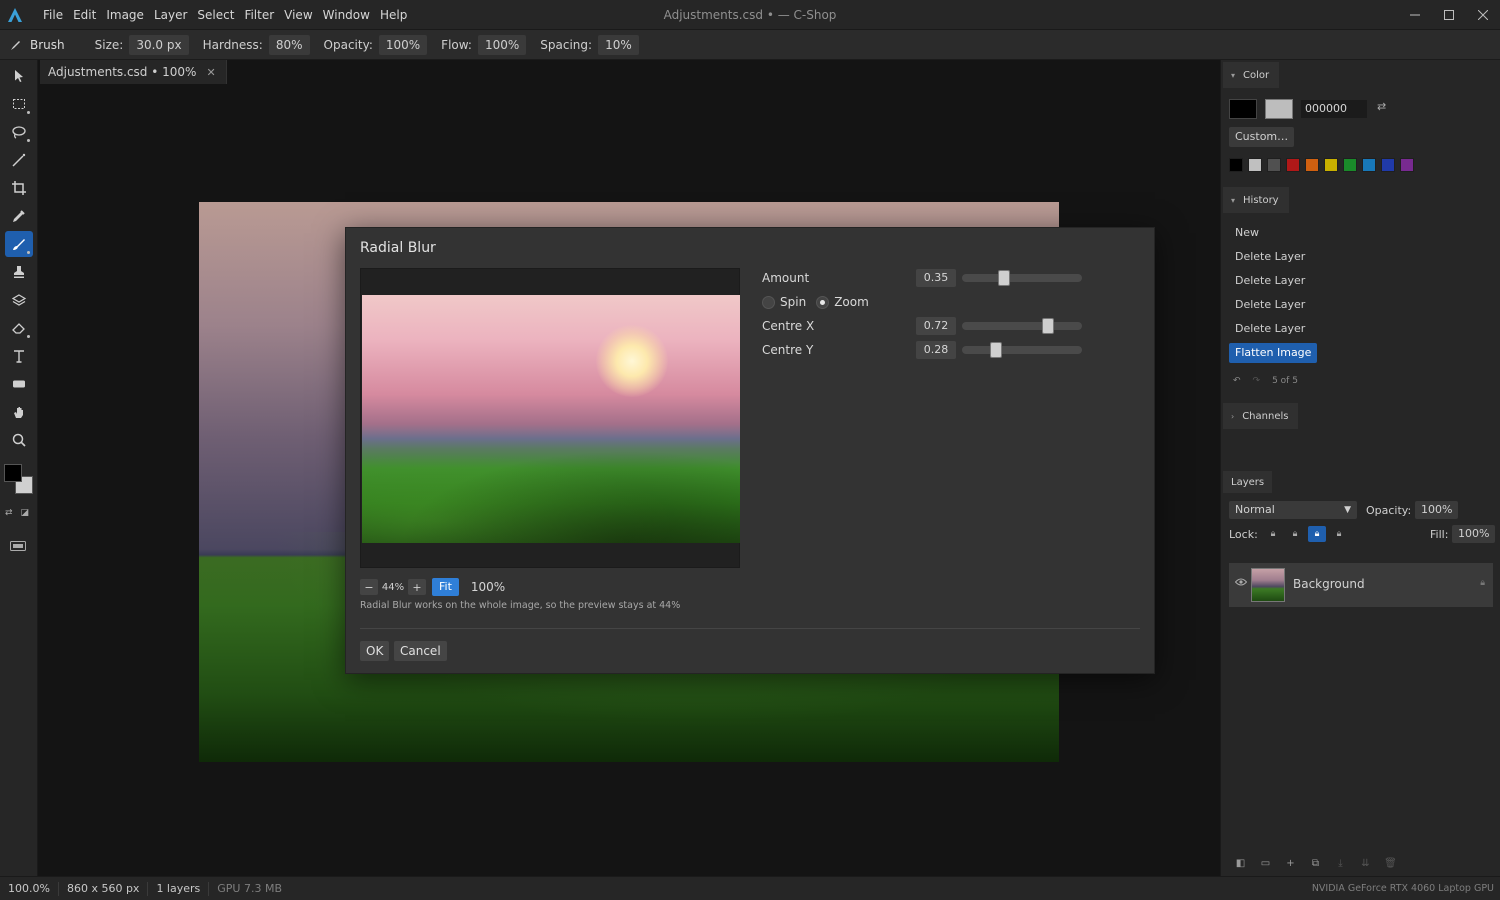  Describe the element at coordinates (936, 278) in the screenshot. I see `amount-field: 0.35` at that location.